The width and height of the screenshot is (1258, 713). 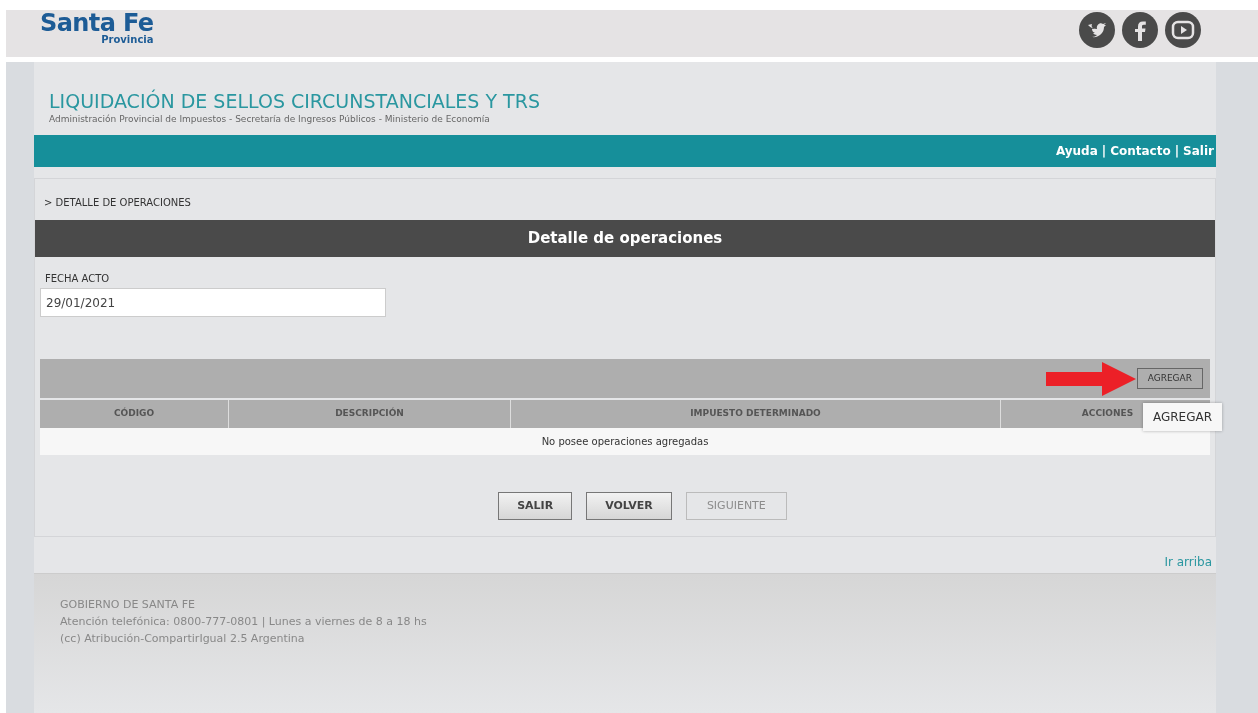 I want to click on logo: Santa Fe Provincia, so click(x=97, y=27).